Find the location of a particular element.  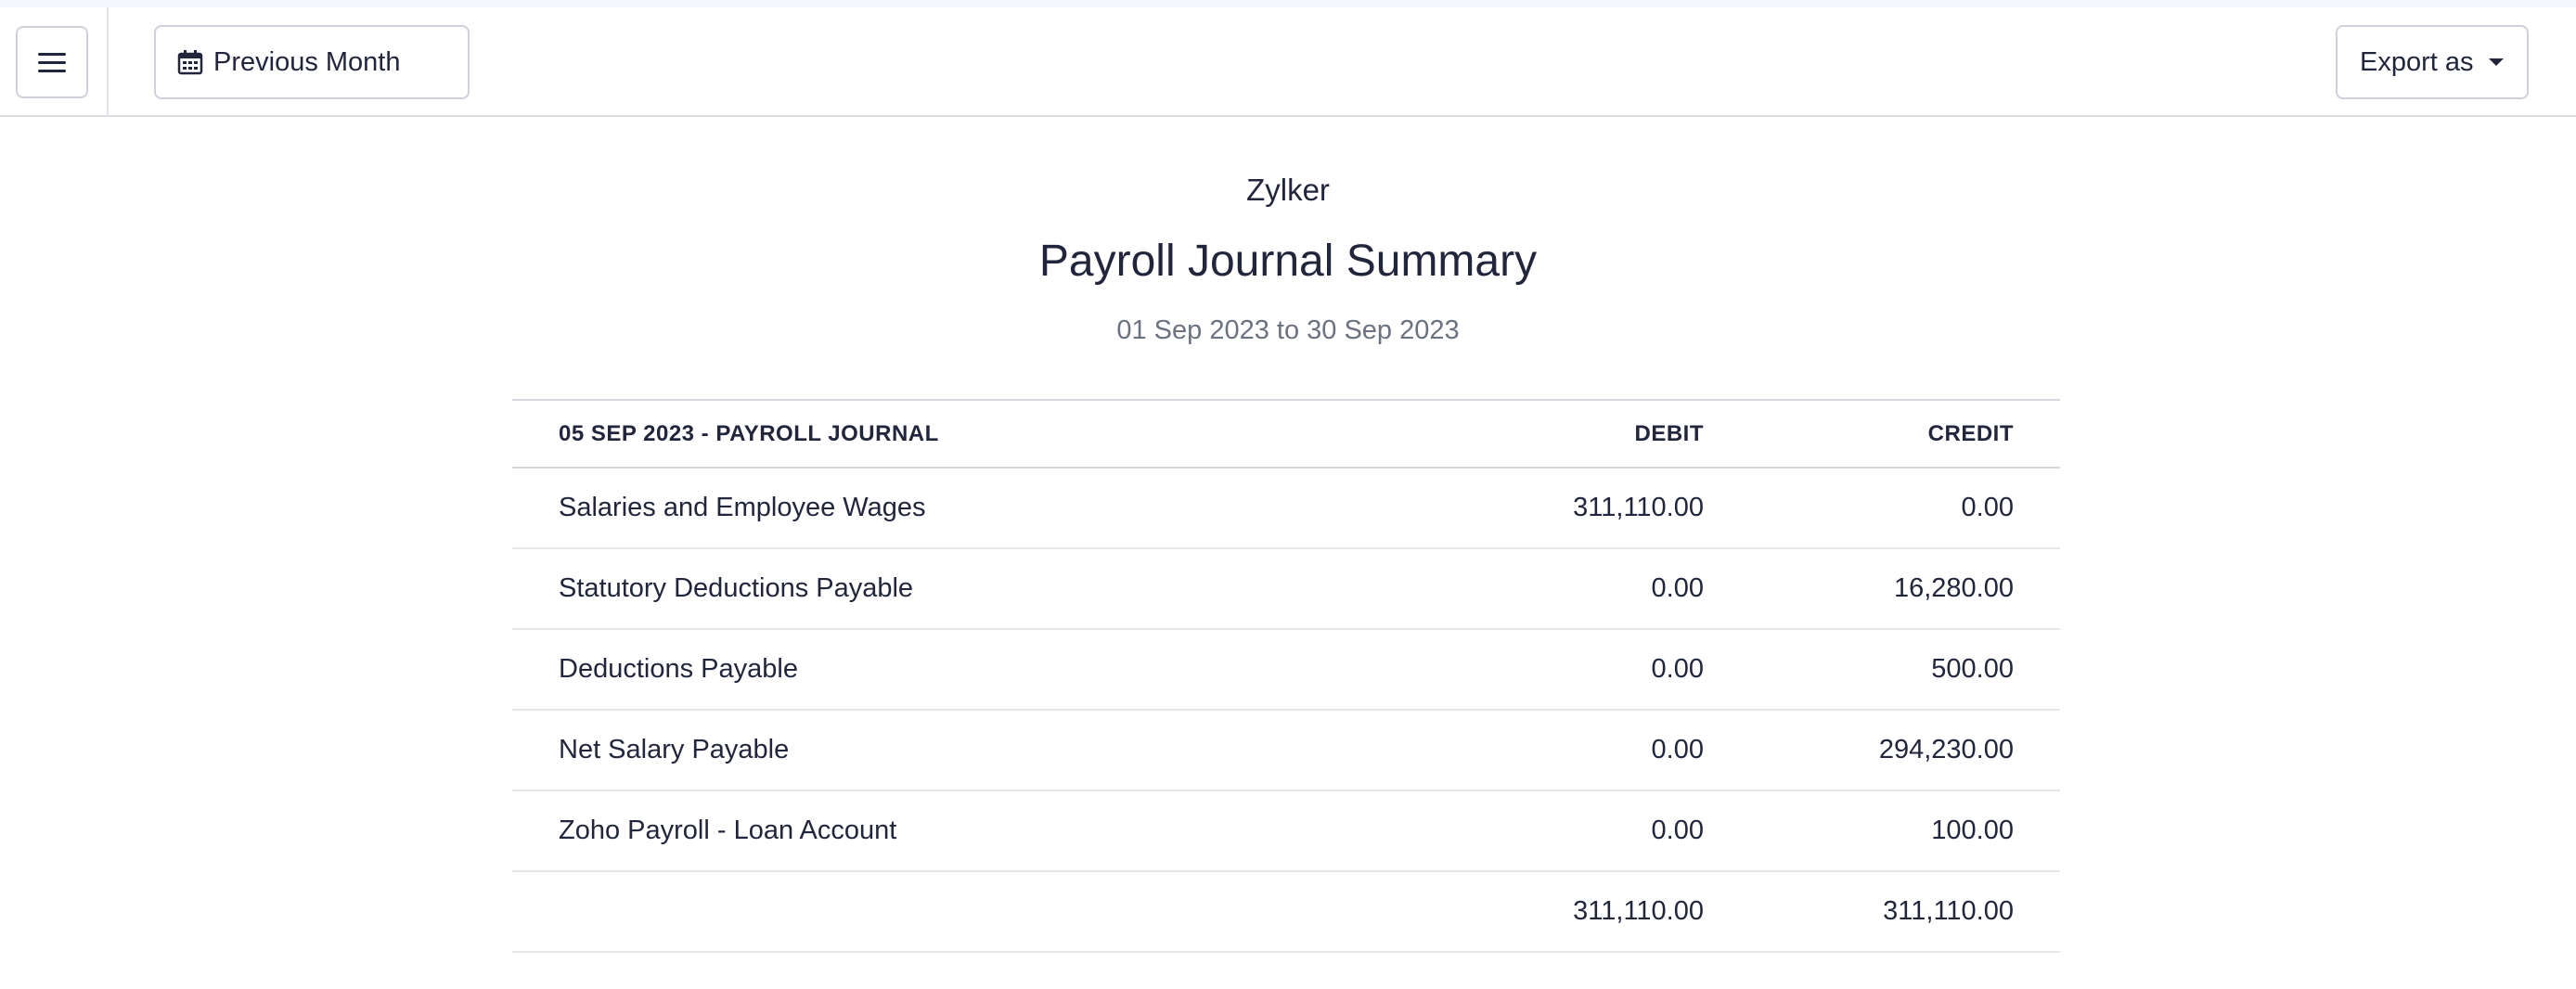

credit-cell: 294,230.00 is located at coordinates (1946, 749).